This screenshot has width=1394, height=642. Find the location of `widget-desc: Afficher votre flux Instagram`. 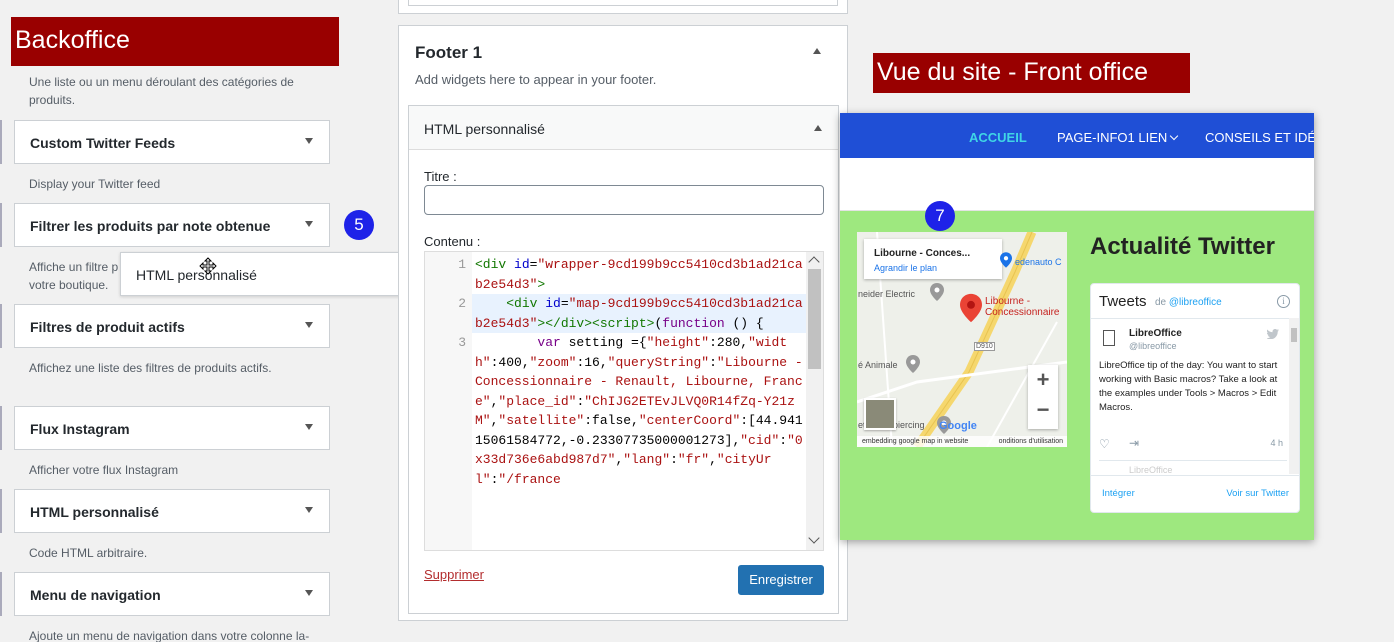

widget-desc: Afficher votre flux Instagram is located at coordinates (104, 470).